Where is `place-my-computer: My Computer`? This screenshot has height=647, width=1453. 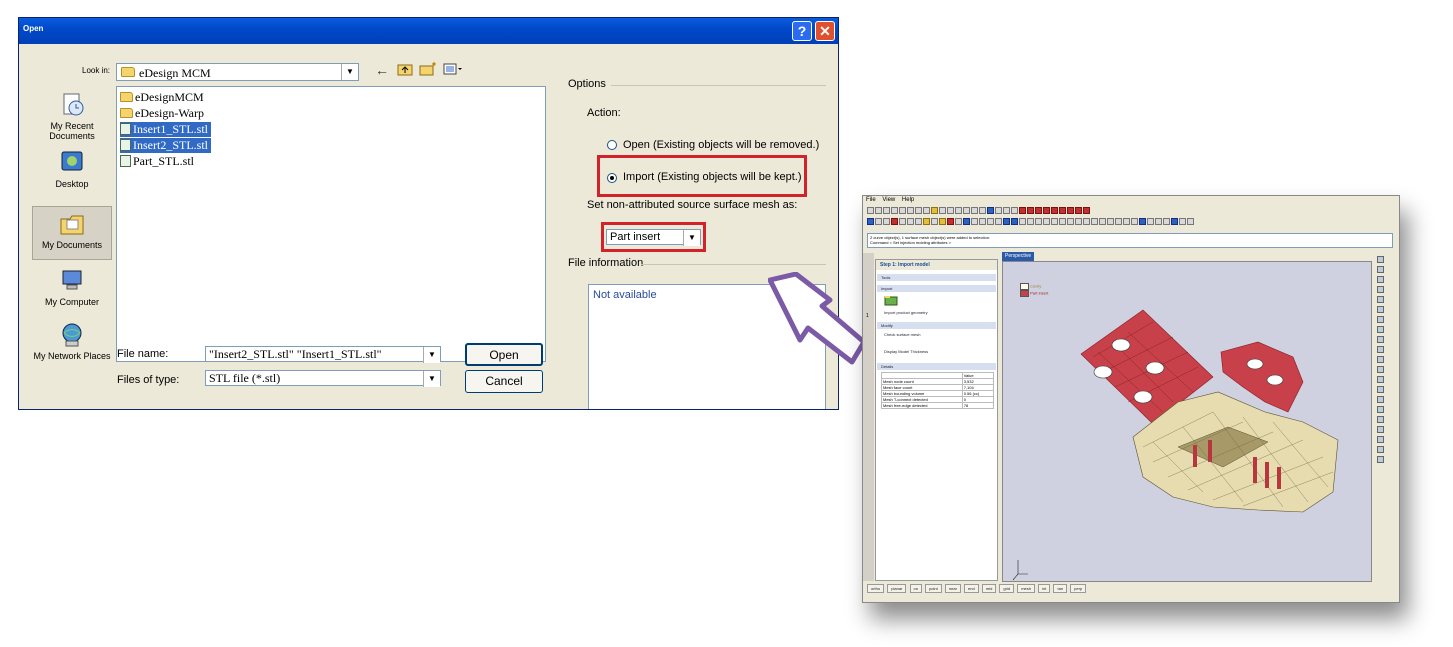
place-my-computer: My Computer is located at coordinates (72, 287).